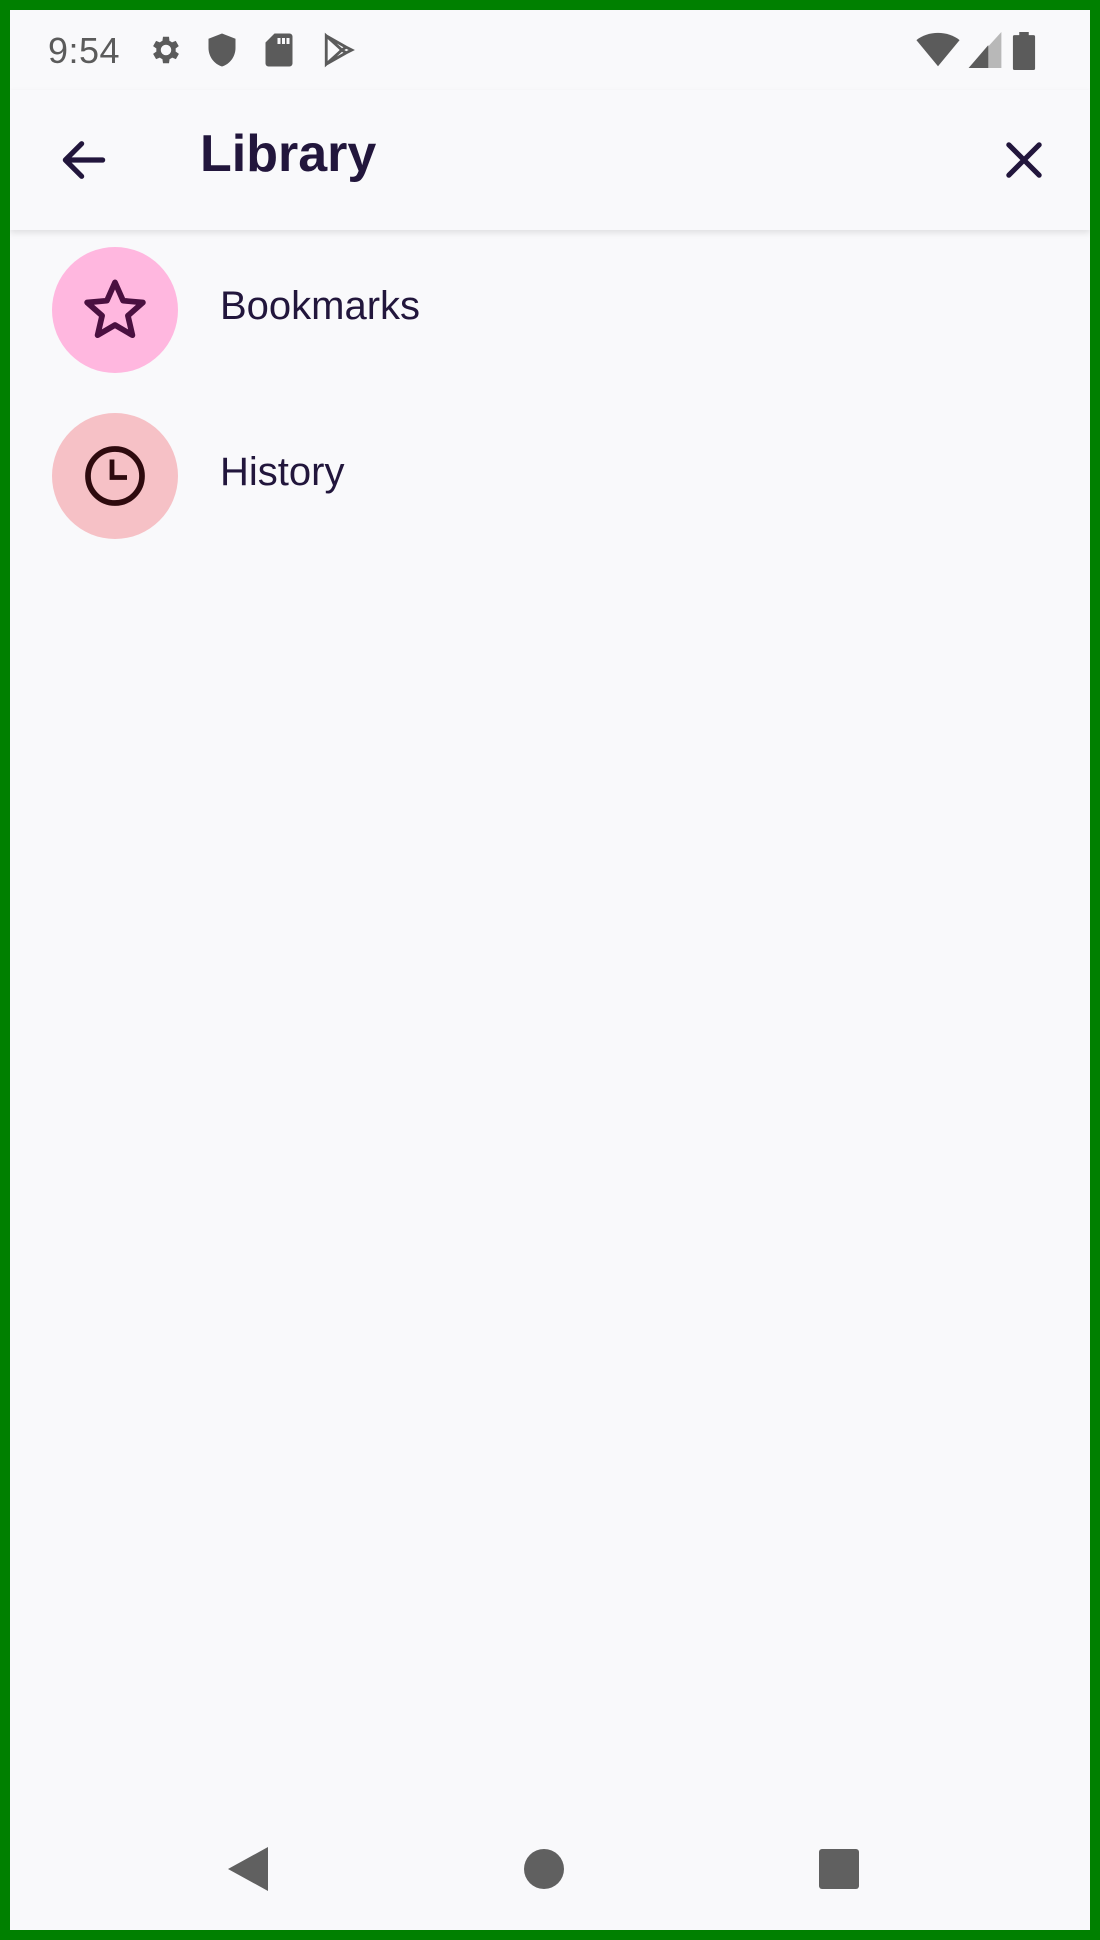  I want to click on list-item-label: Bookmarks, so click(320, 306).